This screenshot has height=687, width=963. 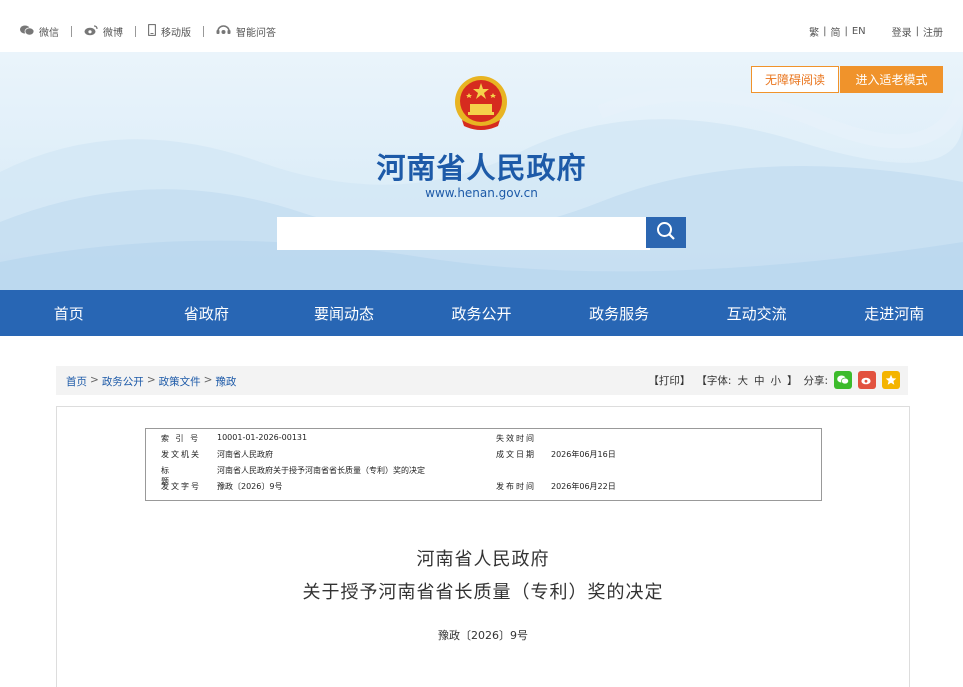 I want to click on meta-subject-value: 河南省人民政府关于授予河南省省长质量（专利）奖的决定, so click(x=321, y=470).